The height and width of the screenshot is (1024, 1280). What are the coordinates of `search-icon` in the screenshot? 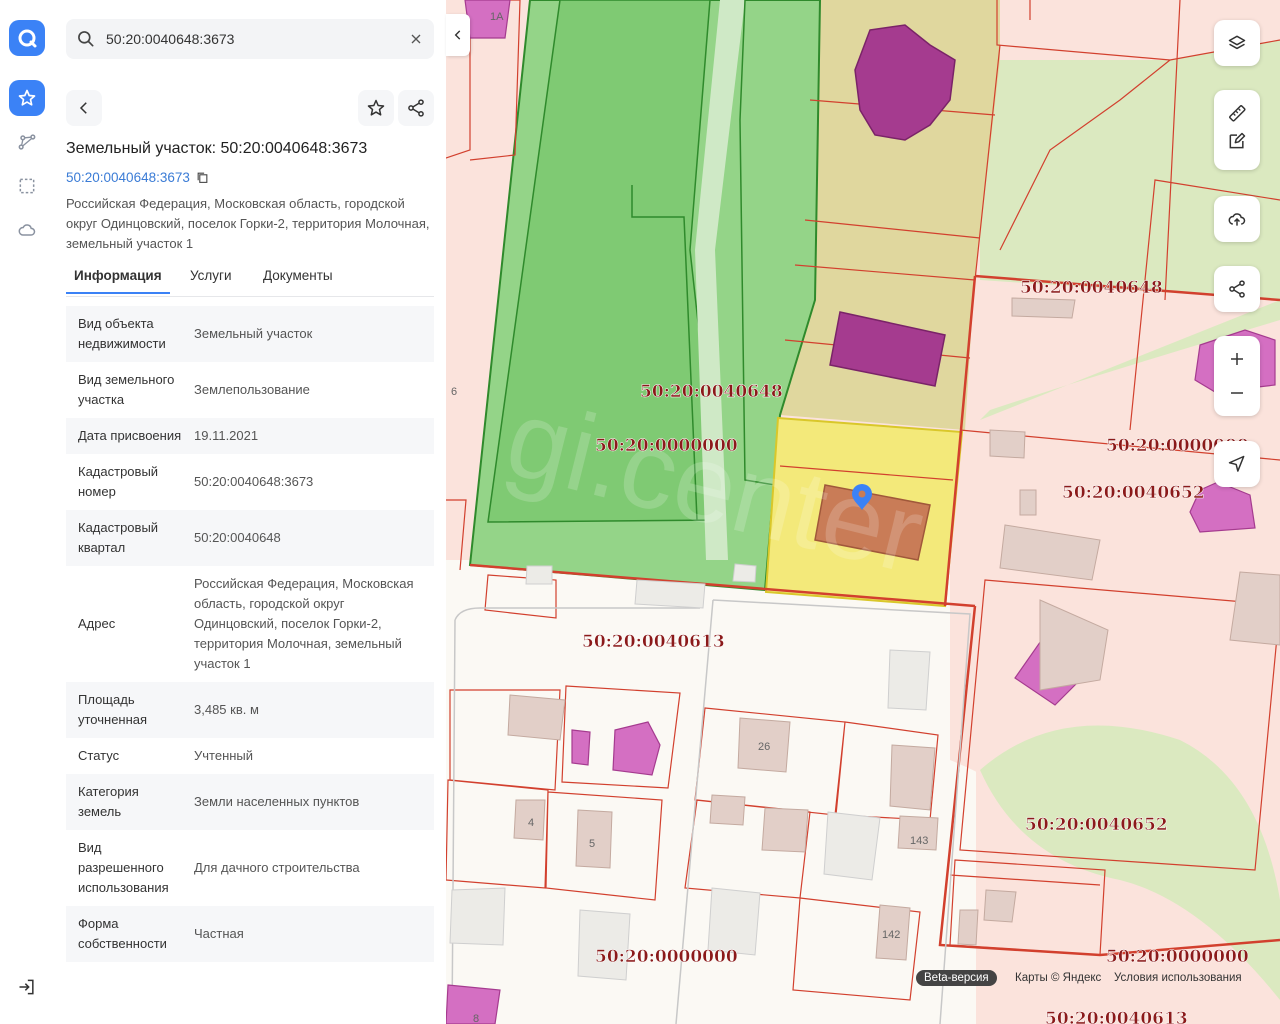 It's located at (86, 39).